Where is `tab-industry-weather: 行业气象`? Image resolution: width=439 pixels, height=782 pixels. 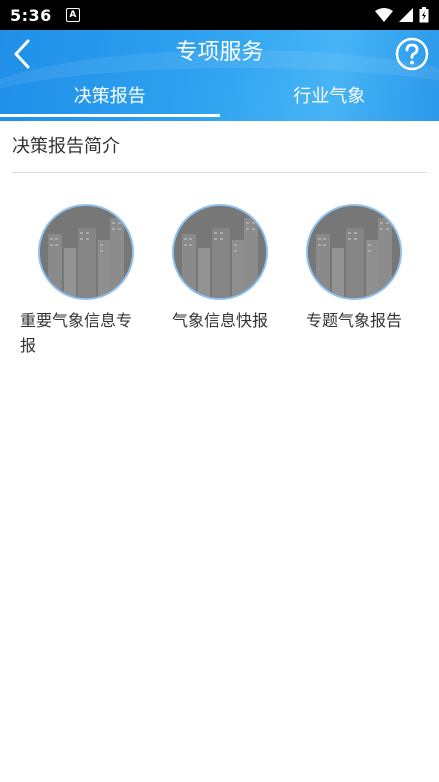 tab-industry-weather: 行业气象 is located at coordinates (329, 100).